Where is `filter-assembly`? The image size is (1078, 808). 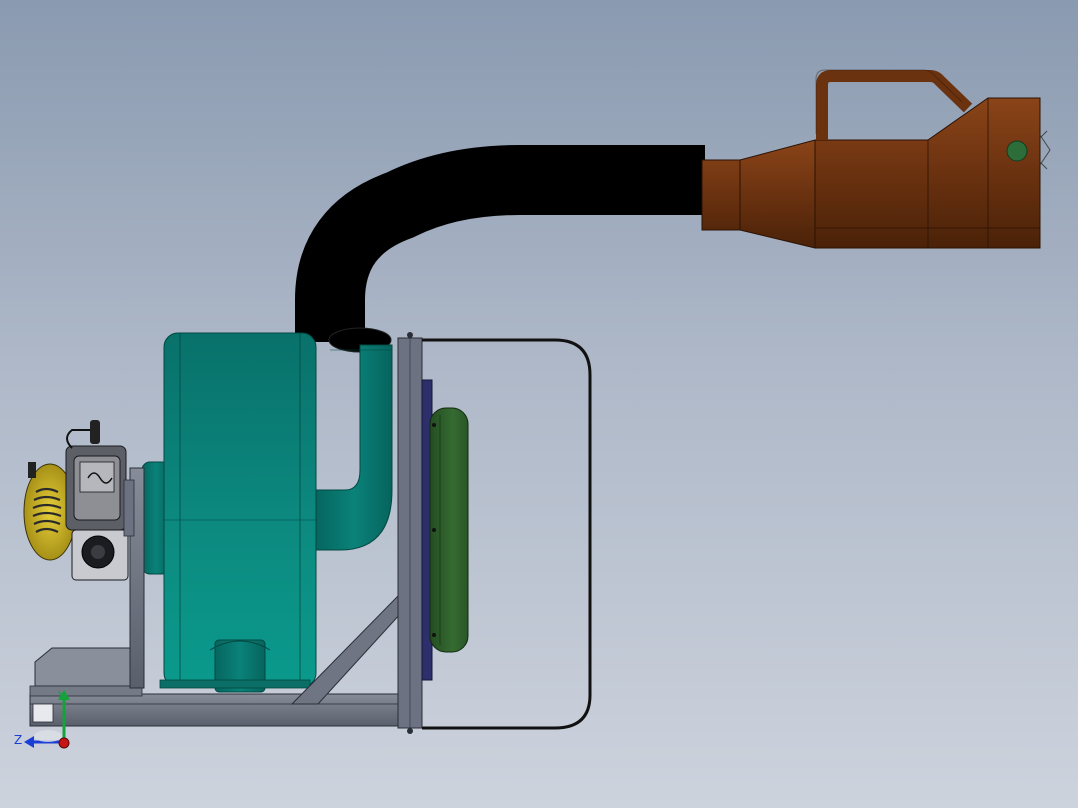 filter-assembly is located at coordinates (445, 530).